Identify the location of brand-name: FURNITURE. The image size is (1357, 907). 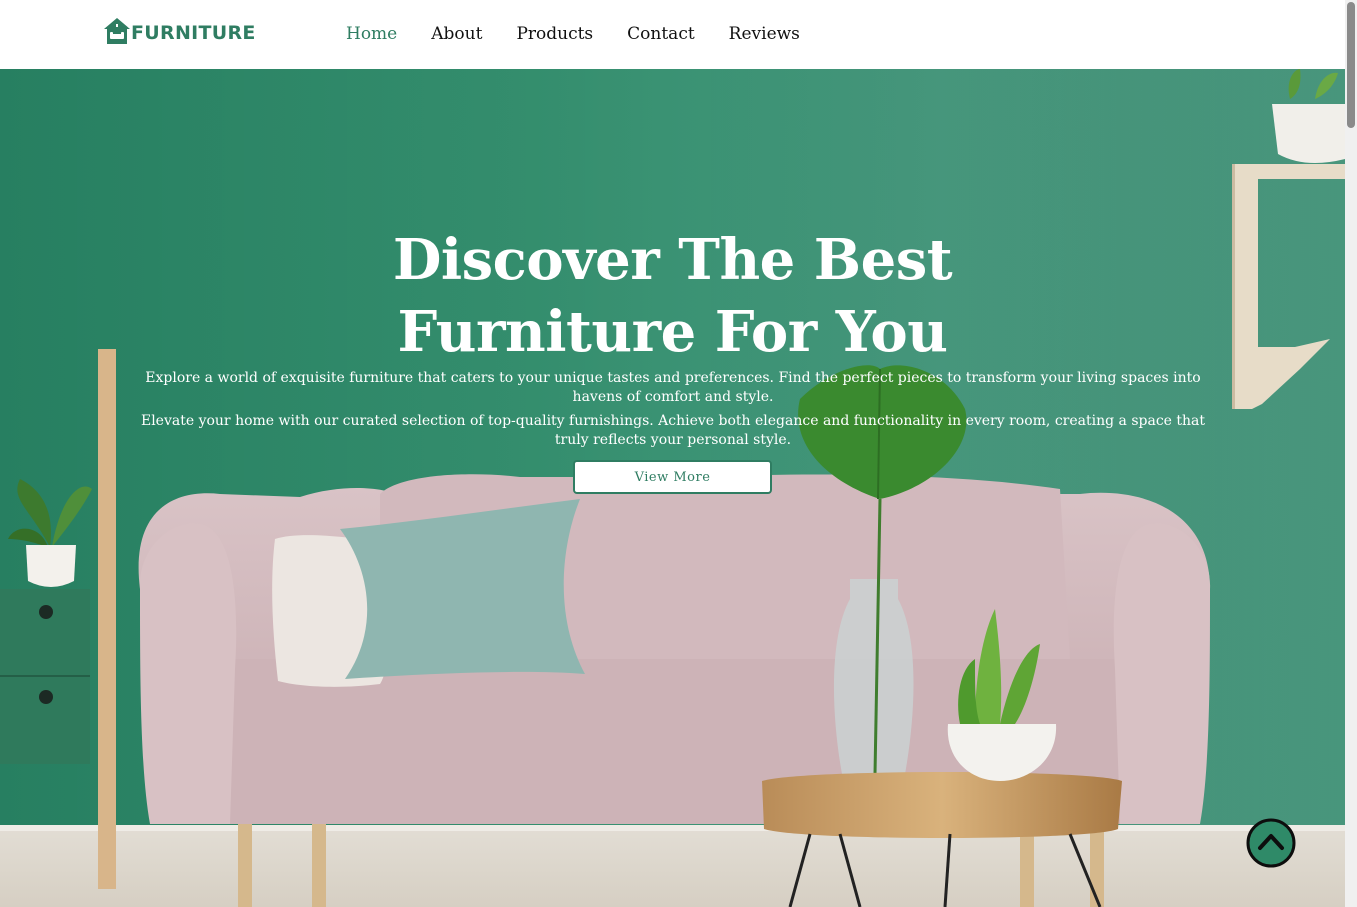
(193, 33).